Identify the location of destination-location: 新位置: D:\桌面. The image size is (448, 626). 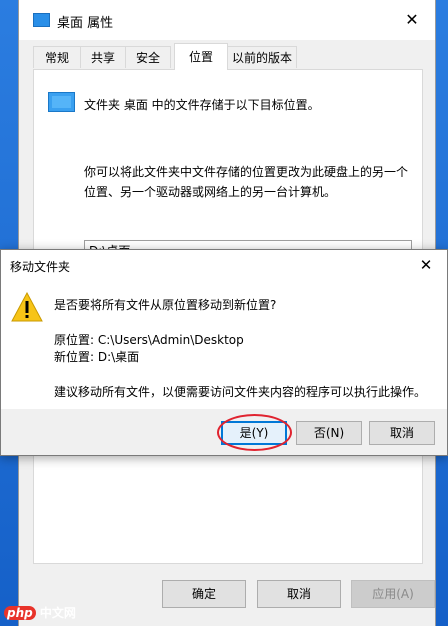
(97, 357).